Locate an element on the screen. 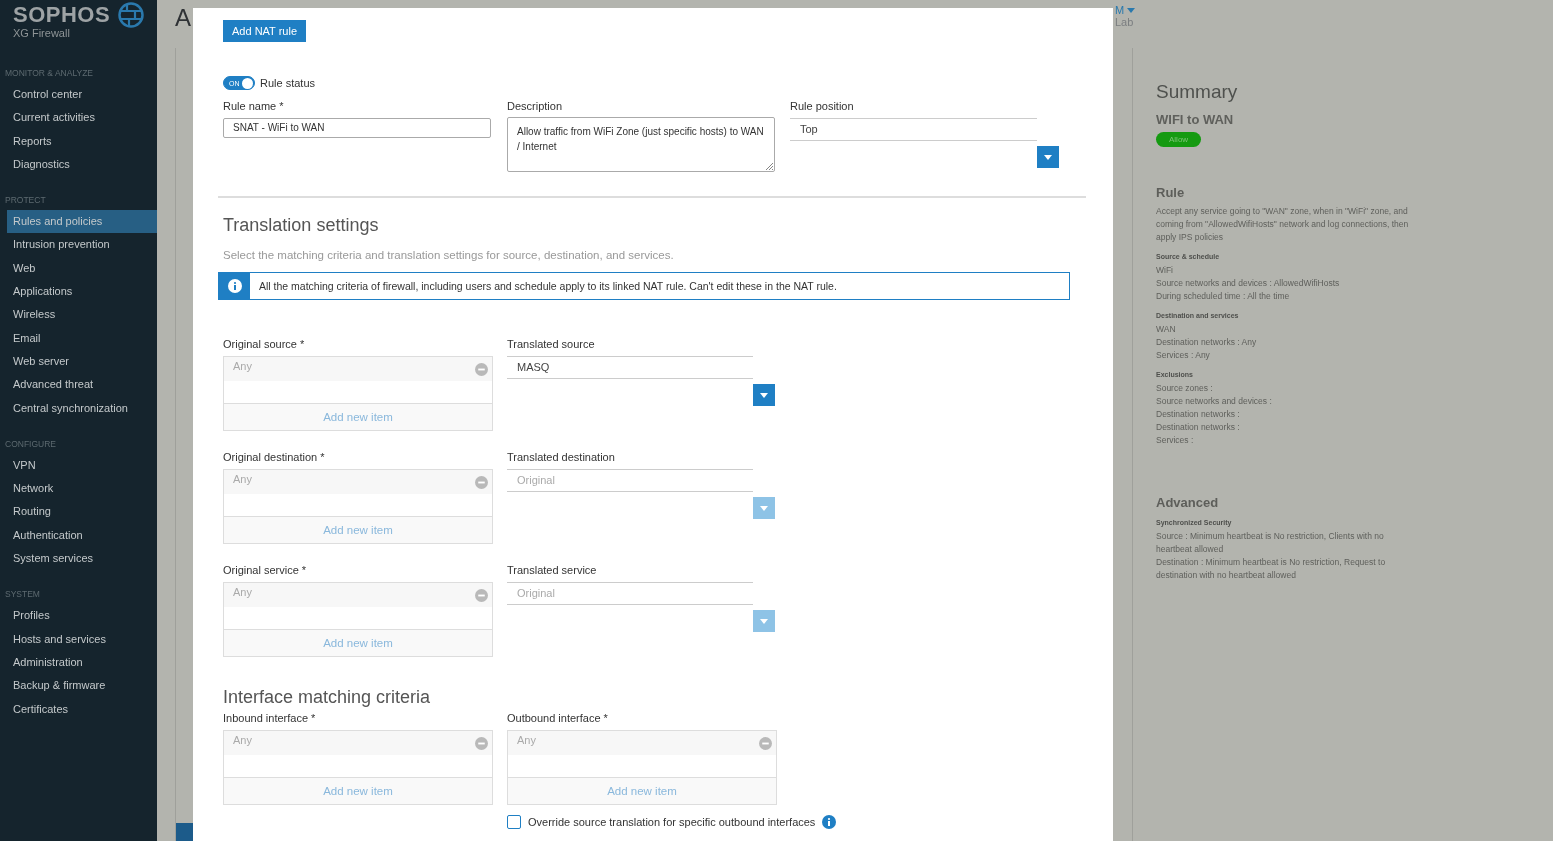 The width and height of the screenshot is (1553, 841). field-label: Inbound interface * is located at coordinates (270, 718).